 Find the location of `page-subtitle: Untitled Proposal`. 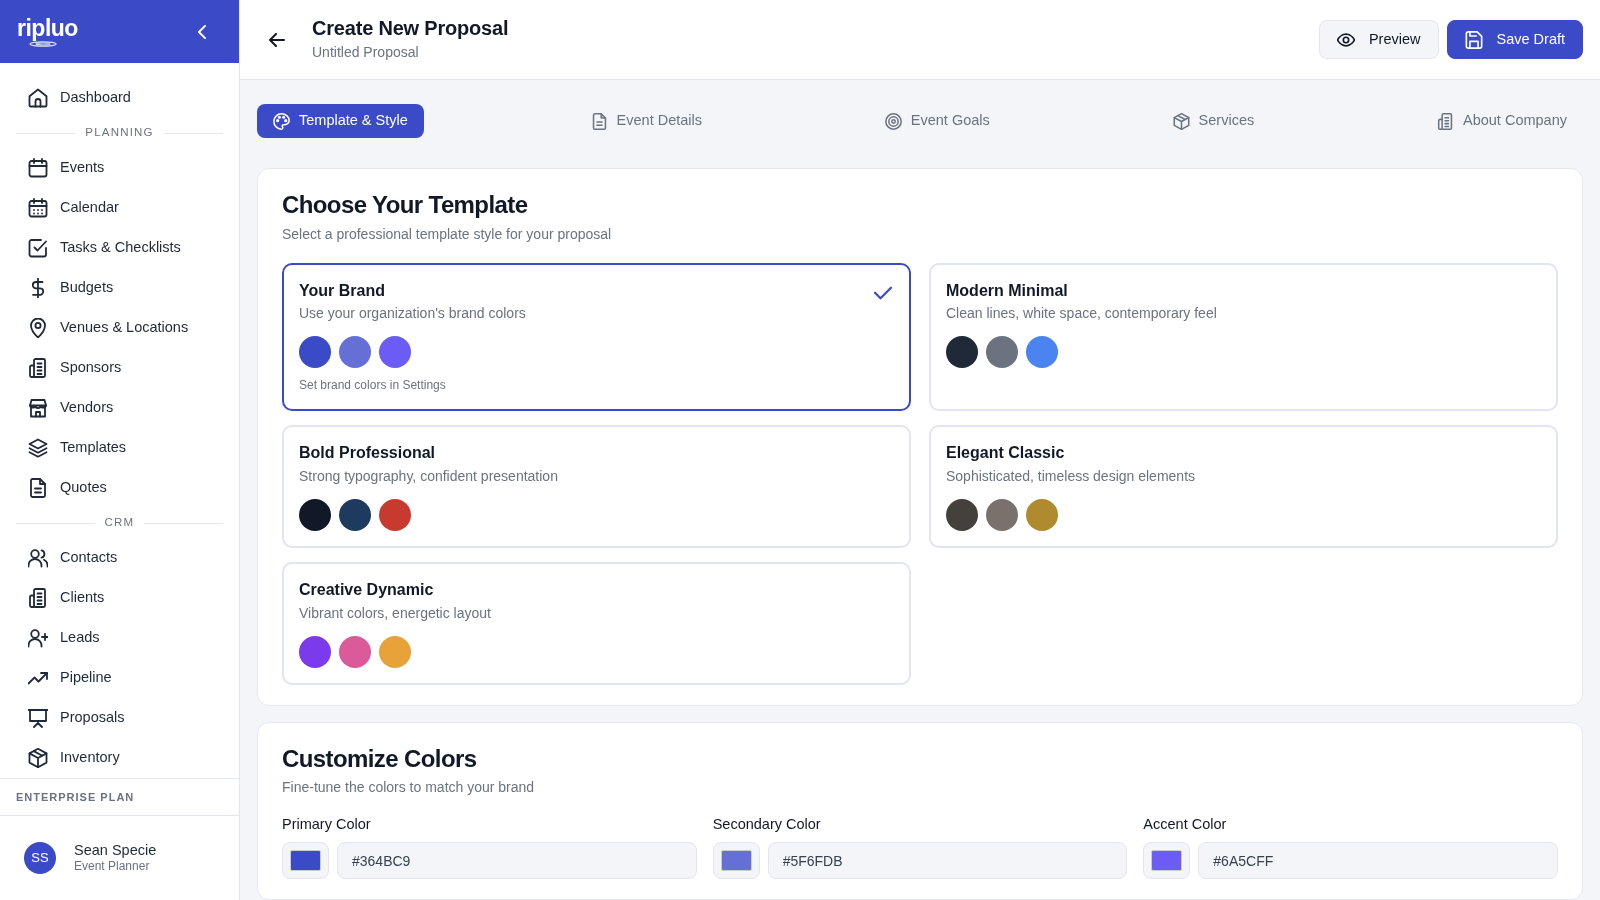

page-subtitle: Untitled Proposal is located at coordinates (366, 52).